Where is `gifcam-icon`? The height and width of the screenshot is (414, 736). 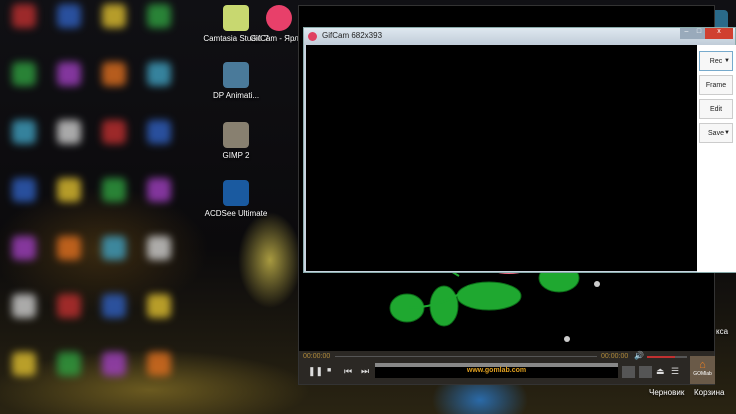
gifcam-icon is located at coordinates (279, 18).